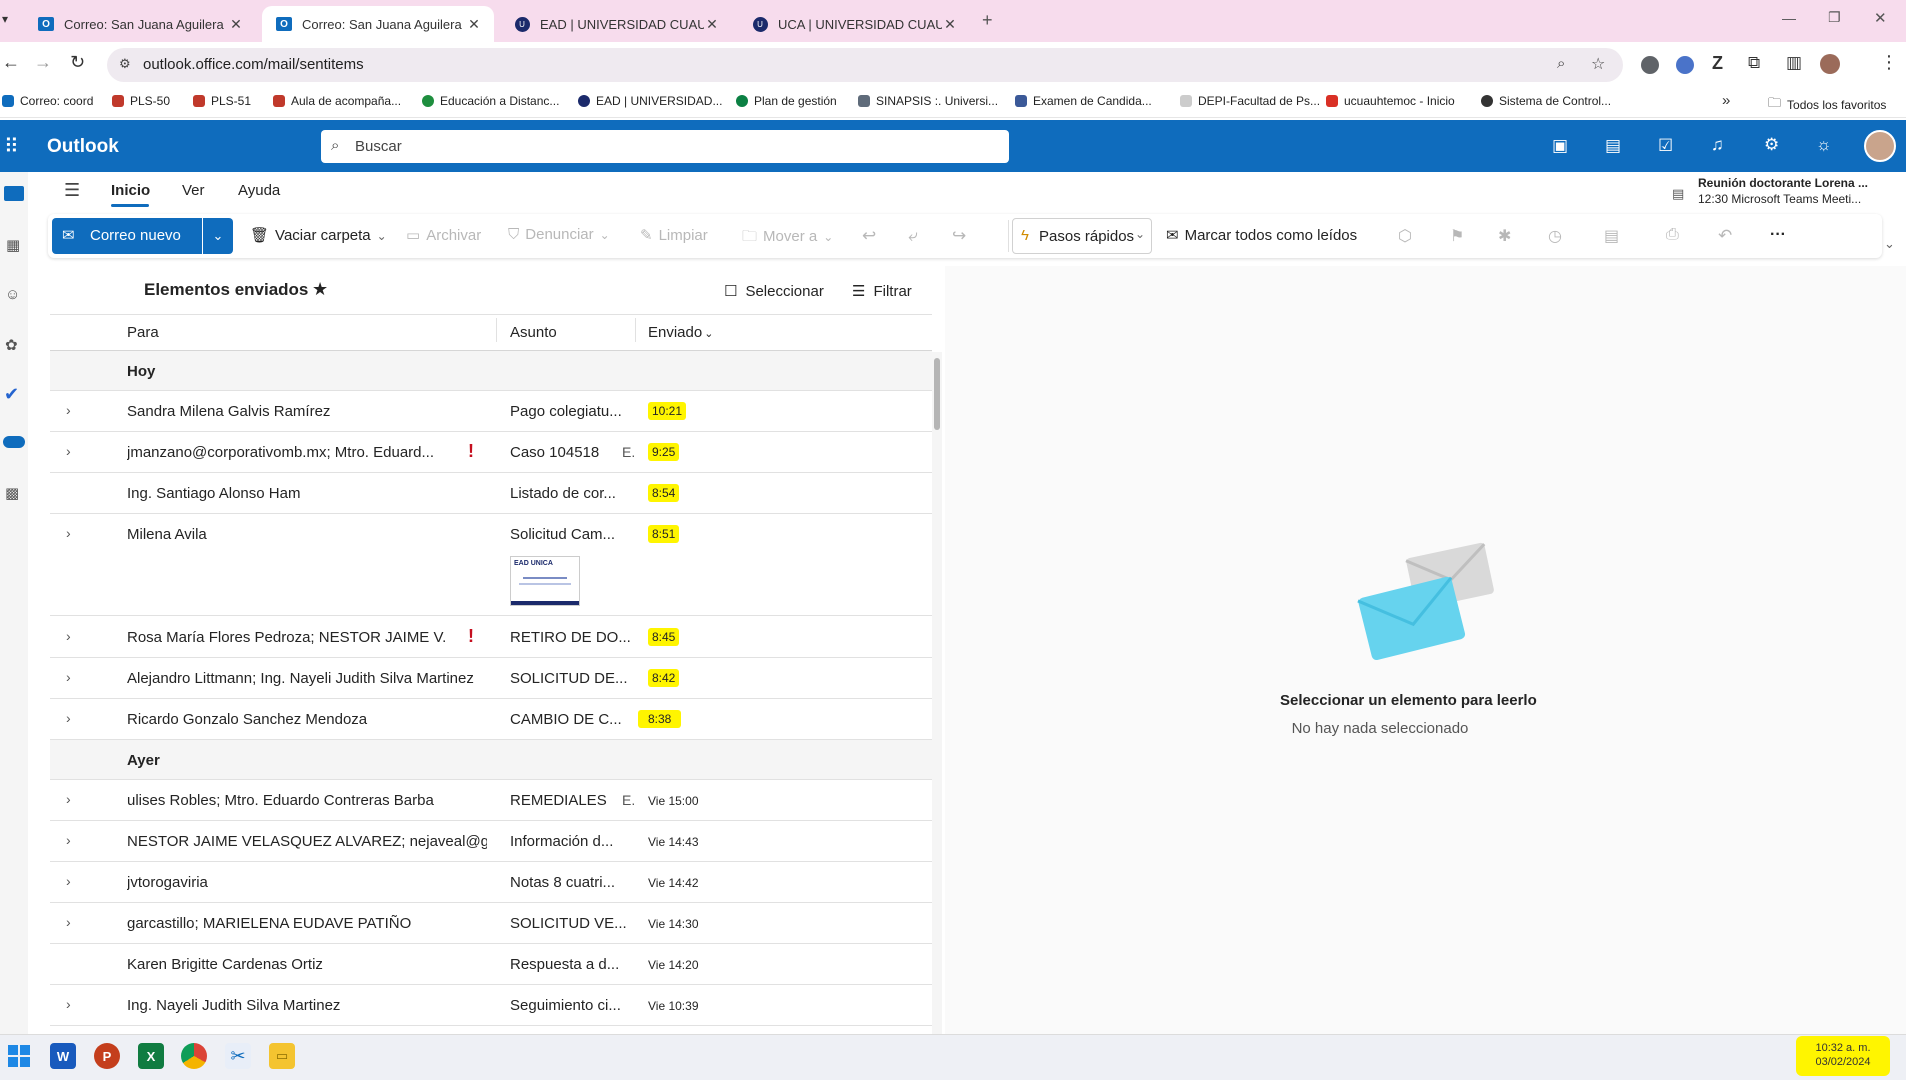 Image resolution: width=1906 pixels, height=1080 pixels. Describe the element at coordinates (43, 62) in the screenshot. I see `forward-icon: →` at that location.